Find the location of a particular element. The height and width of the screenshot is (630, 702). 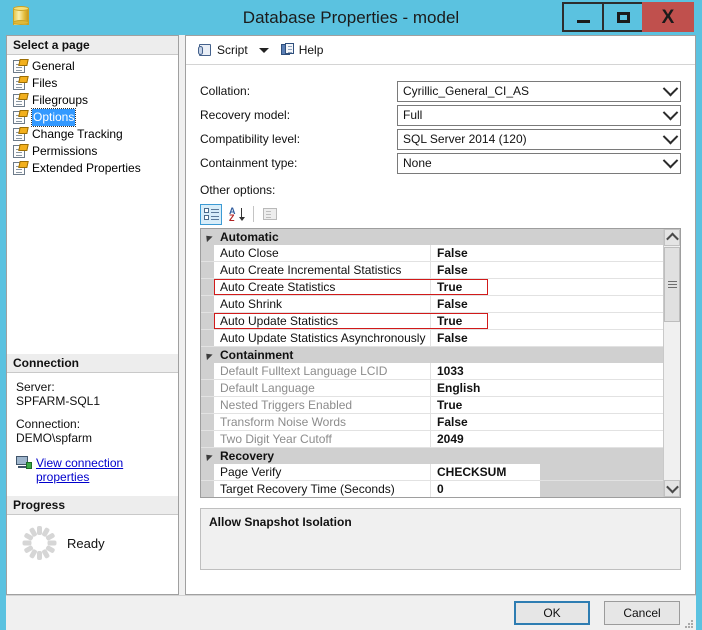

property-value: 2049 is located at coordinates (450, 439).